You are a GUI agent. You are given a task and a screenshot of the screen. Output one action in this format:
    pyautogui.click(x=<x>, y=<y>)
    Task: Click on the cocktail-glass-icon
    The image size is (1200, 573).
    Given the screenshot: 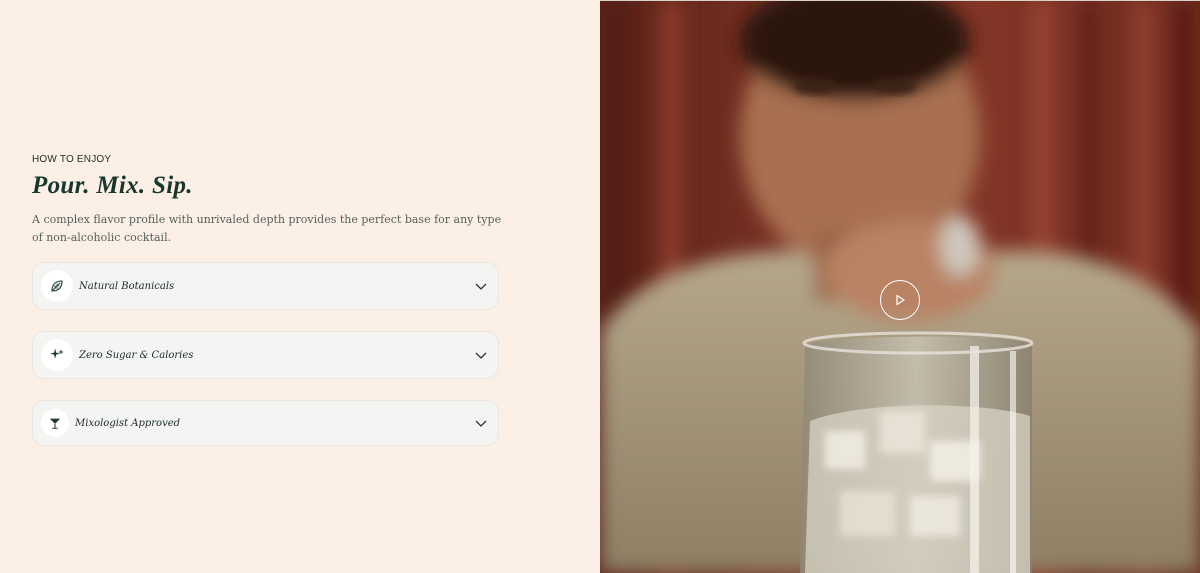 What is the action you would take?
    pyautogui.click(x=55, y=423)
    